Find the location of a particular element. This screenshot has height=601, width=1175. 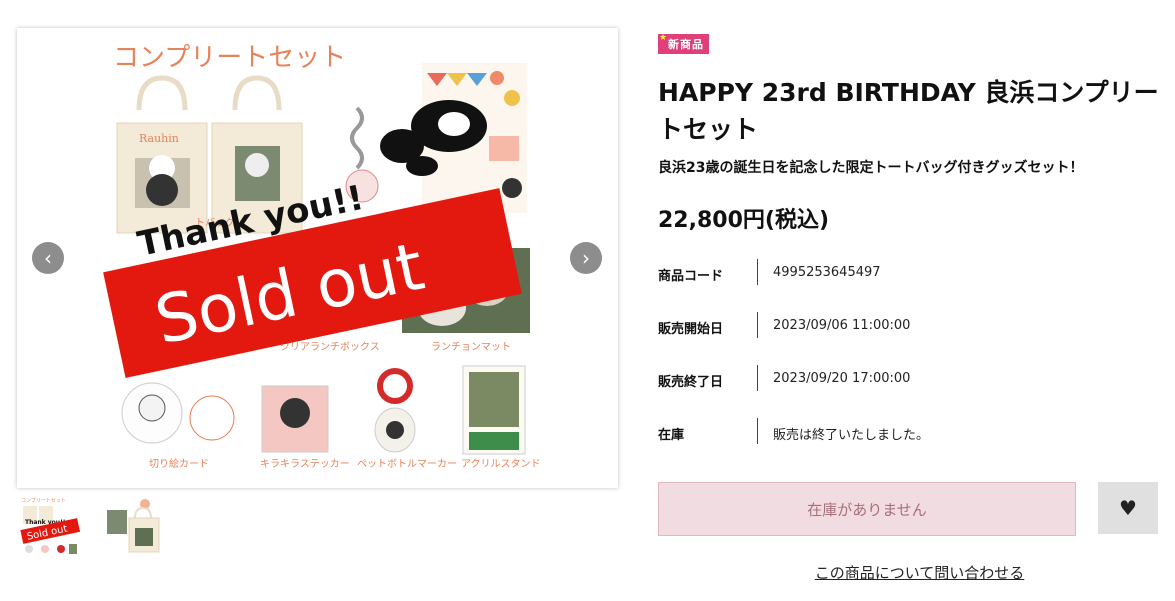

label-acrylic-stand: アクリルスタンド is located at coordinates (501, 464).